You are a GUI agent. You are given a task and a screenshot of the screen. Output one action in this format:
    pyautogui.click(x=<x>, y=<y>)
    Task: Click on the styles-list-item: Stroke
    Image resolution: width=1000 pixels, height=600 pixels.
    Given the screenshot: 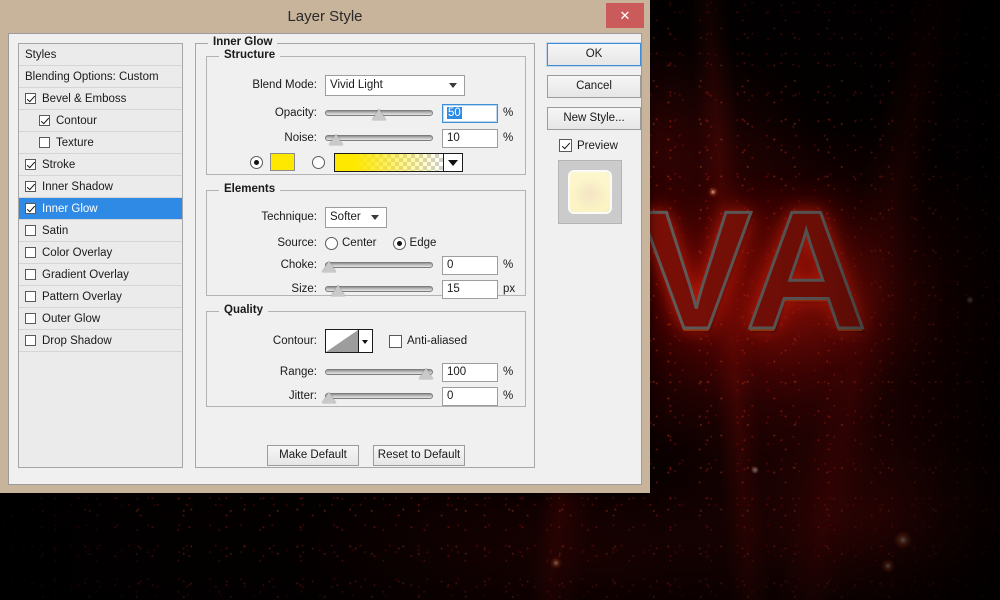 What is the action you would take?
    pyautogui.click(x=100, y=165)
    